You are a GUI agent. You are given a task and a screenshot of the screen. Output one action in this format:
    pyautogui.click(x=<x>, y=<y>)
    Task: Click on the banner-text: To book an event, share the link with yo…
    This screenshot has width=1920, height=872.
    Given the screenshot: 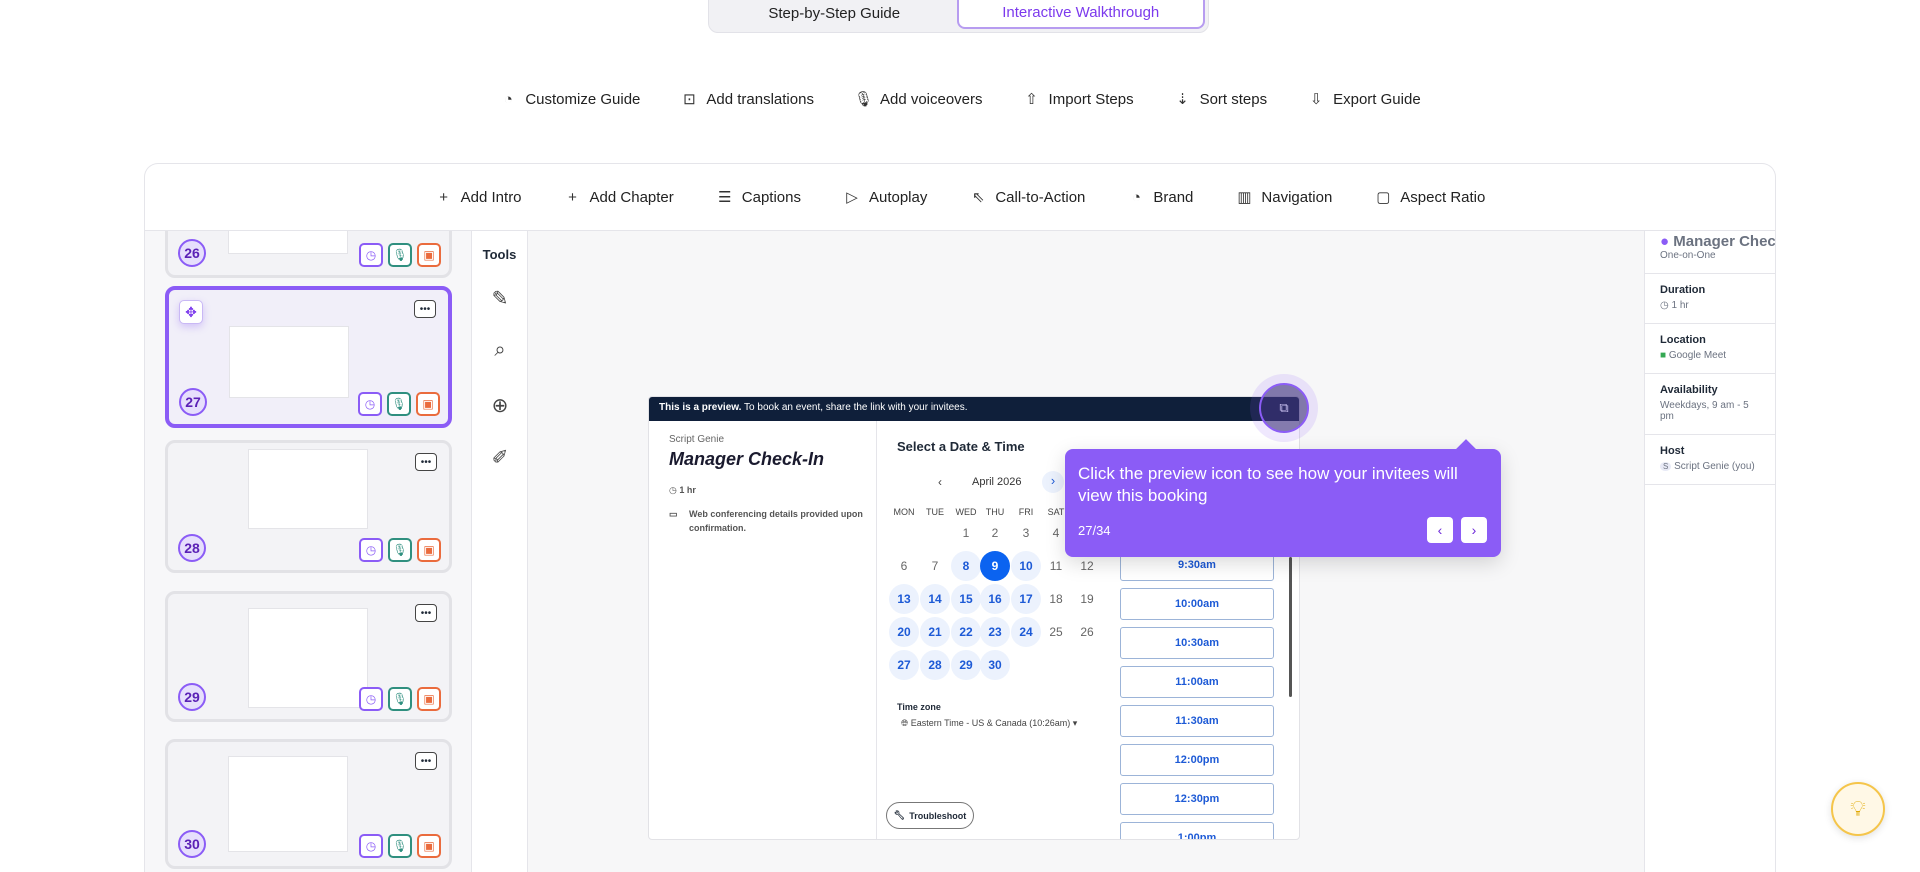 What is the action you would take?
    pyautogui.click(x=854, y=407)
    